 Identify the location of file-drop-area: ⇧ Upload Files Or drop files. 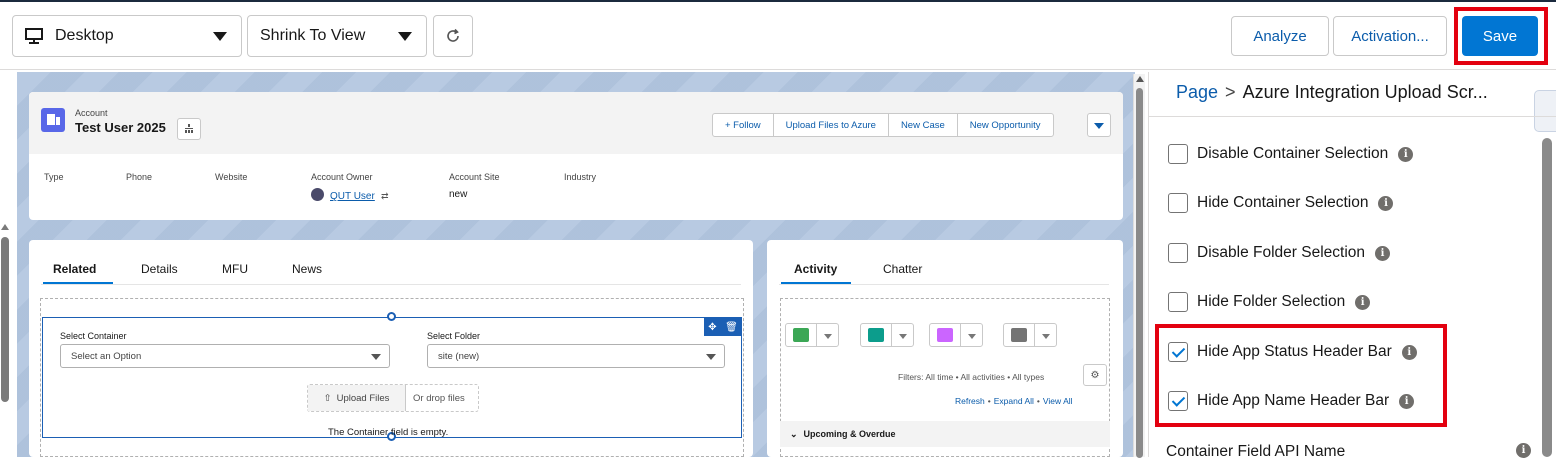
(393, 398).